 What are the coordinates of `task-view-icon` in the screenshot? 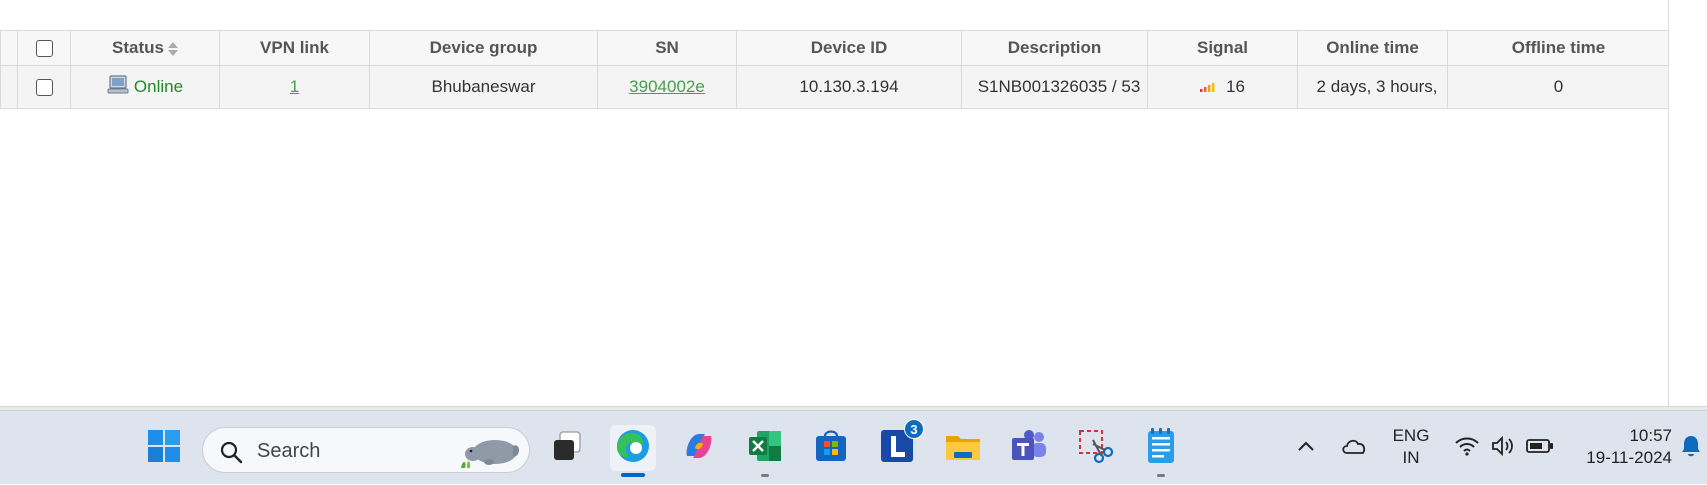 It's located at (567, 448).